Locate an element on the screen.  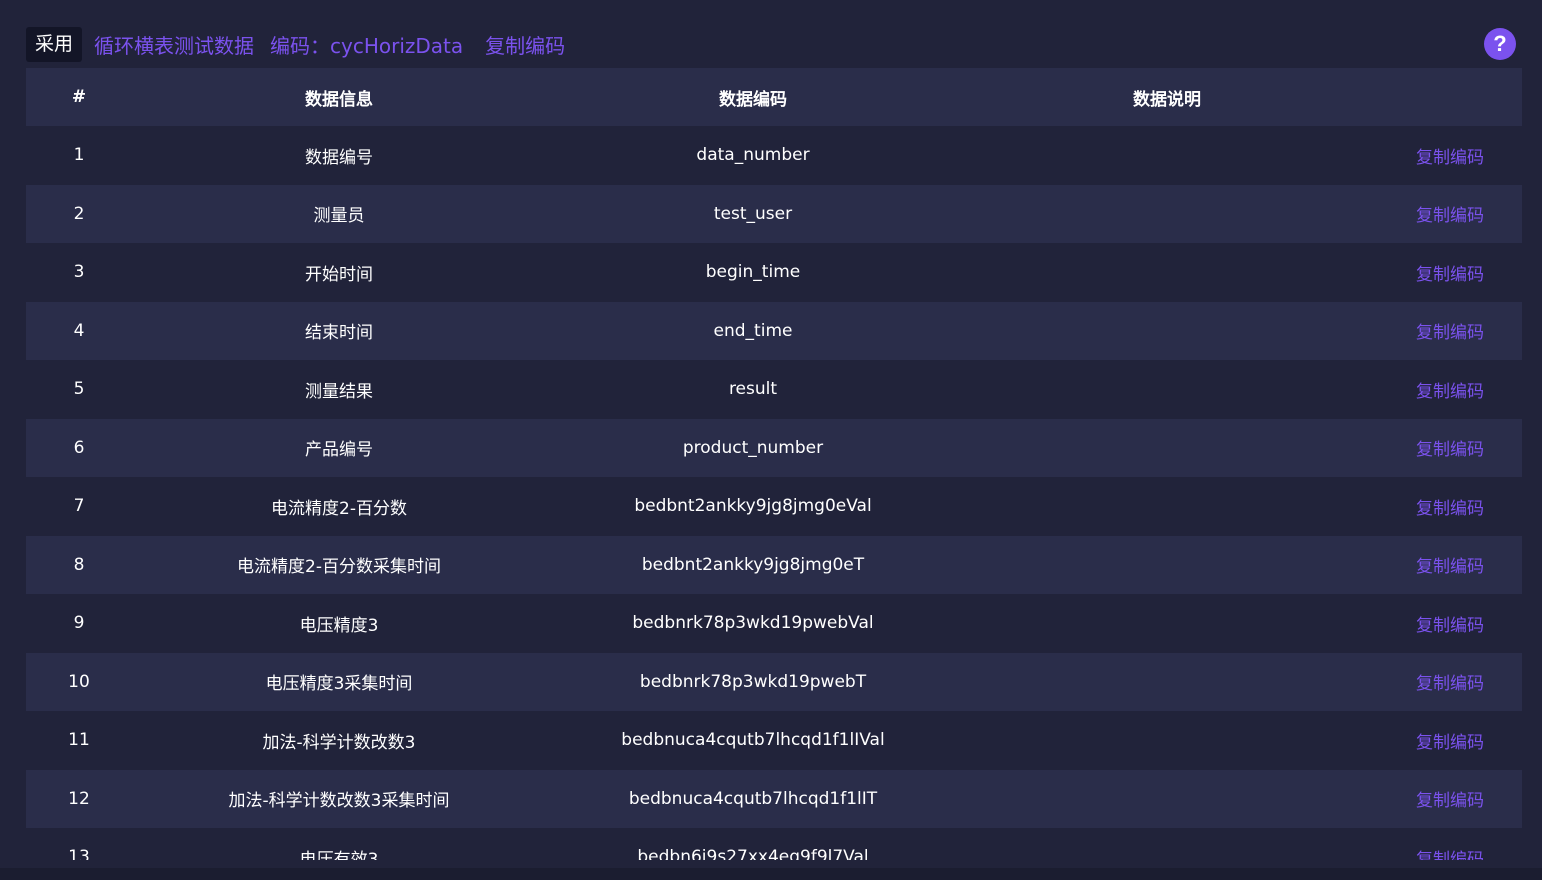
table-row: 3 开始时间 begin_time 复制编码 is located at coordinates (774, 272).